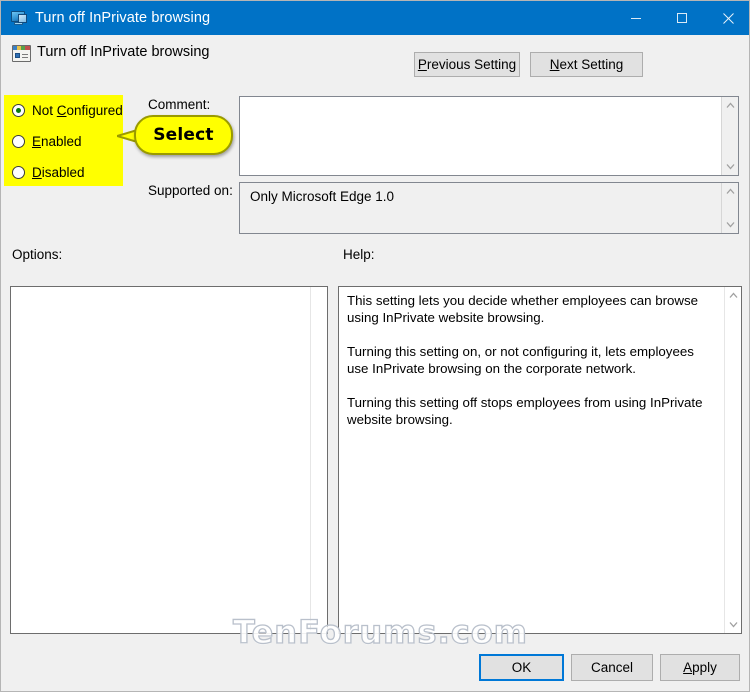  I want to click on options-label: Options:, so click(37, 254).